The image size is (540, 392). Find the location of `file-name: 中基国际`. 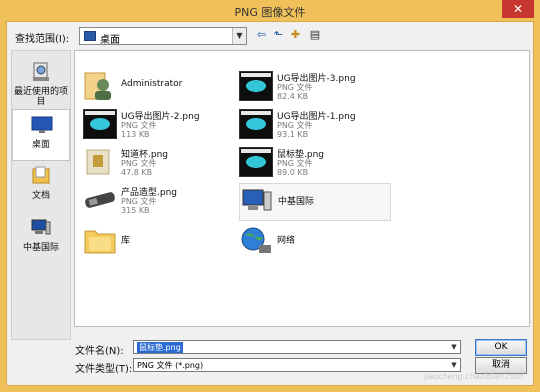

file-name: 中基国际 is located at coordinates (296, 202).